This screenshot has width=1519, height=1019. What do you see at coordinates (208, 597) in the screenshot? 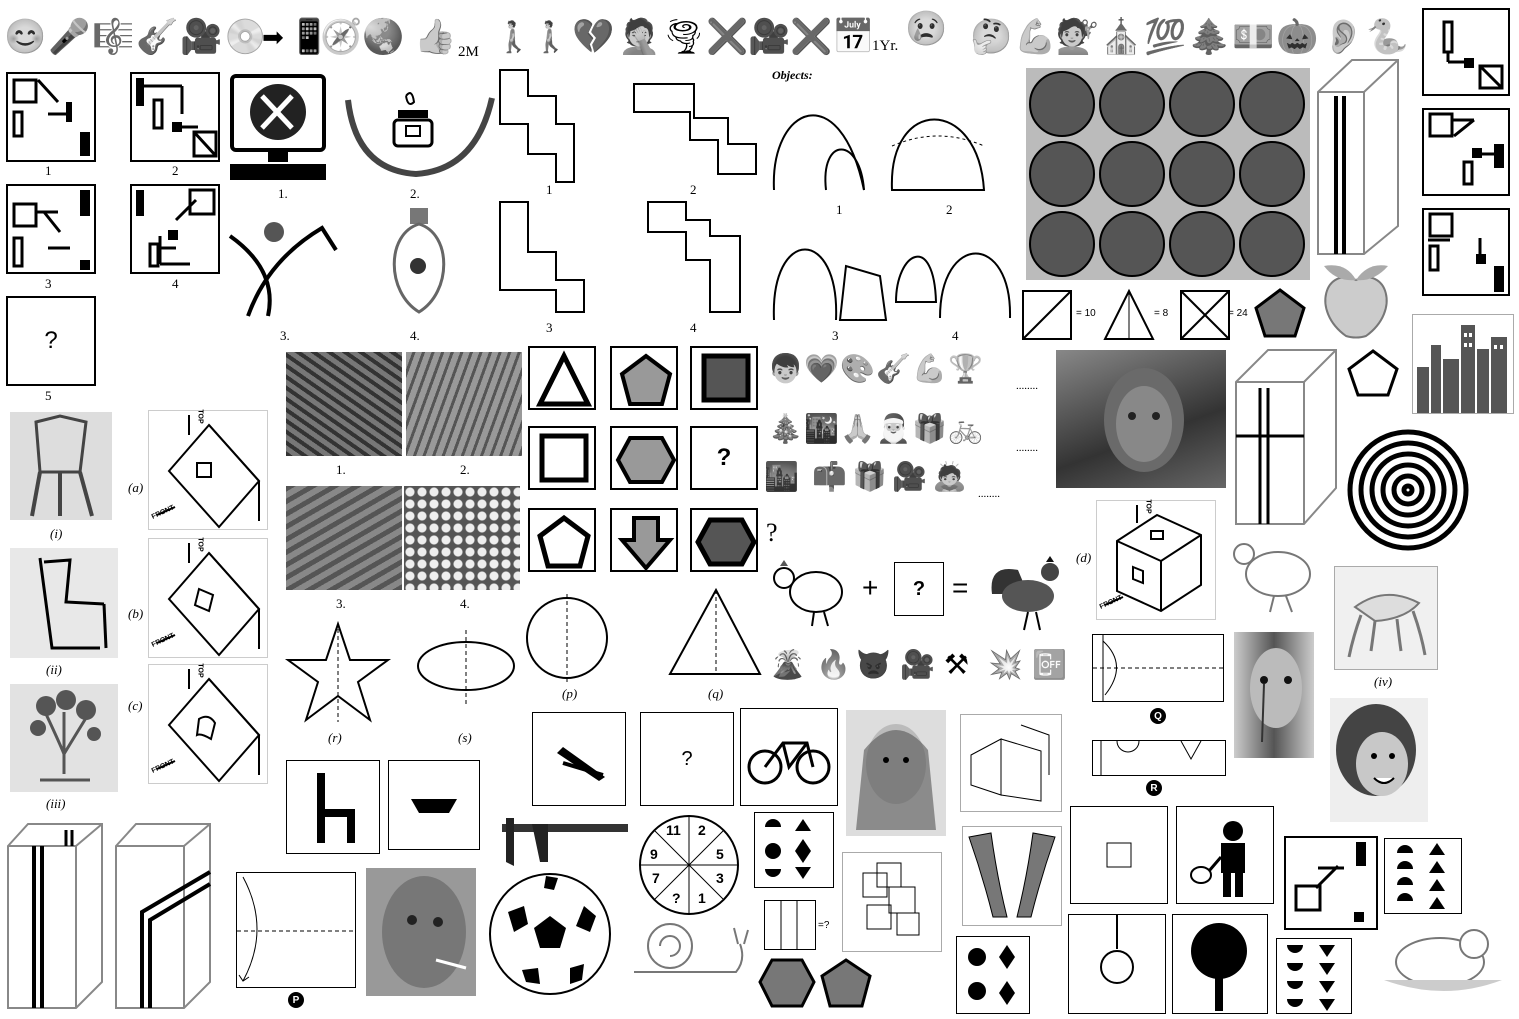
I see `wedge-figure-b: TOP FRONT` at bounding box center [208, 597].